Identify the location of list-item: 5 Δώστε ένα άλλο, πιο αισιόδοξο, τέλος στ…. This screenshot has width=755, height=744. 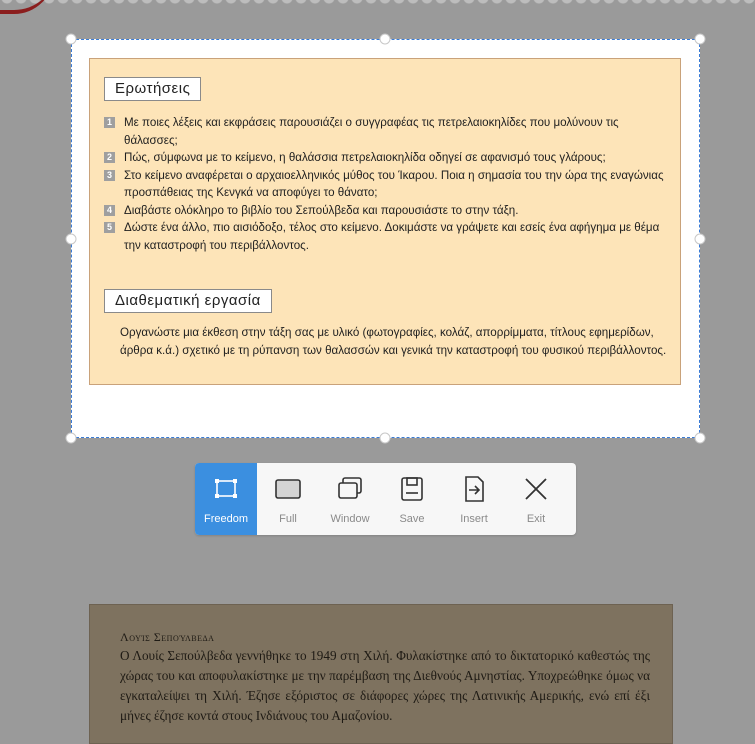
(386, 236).